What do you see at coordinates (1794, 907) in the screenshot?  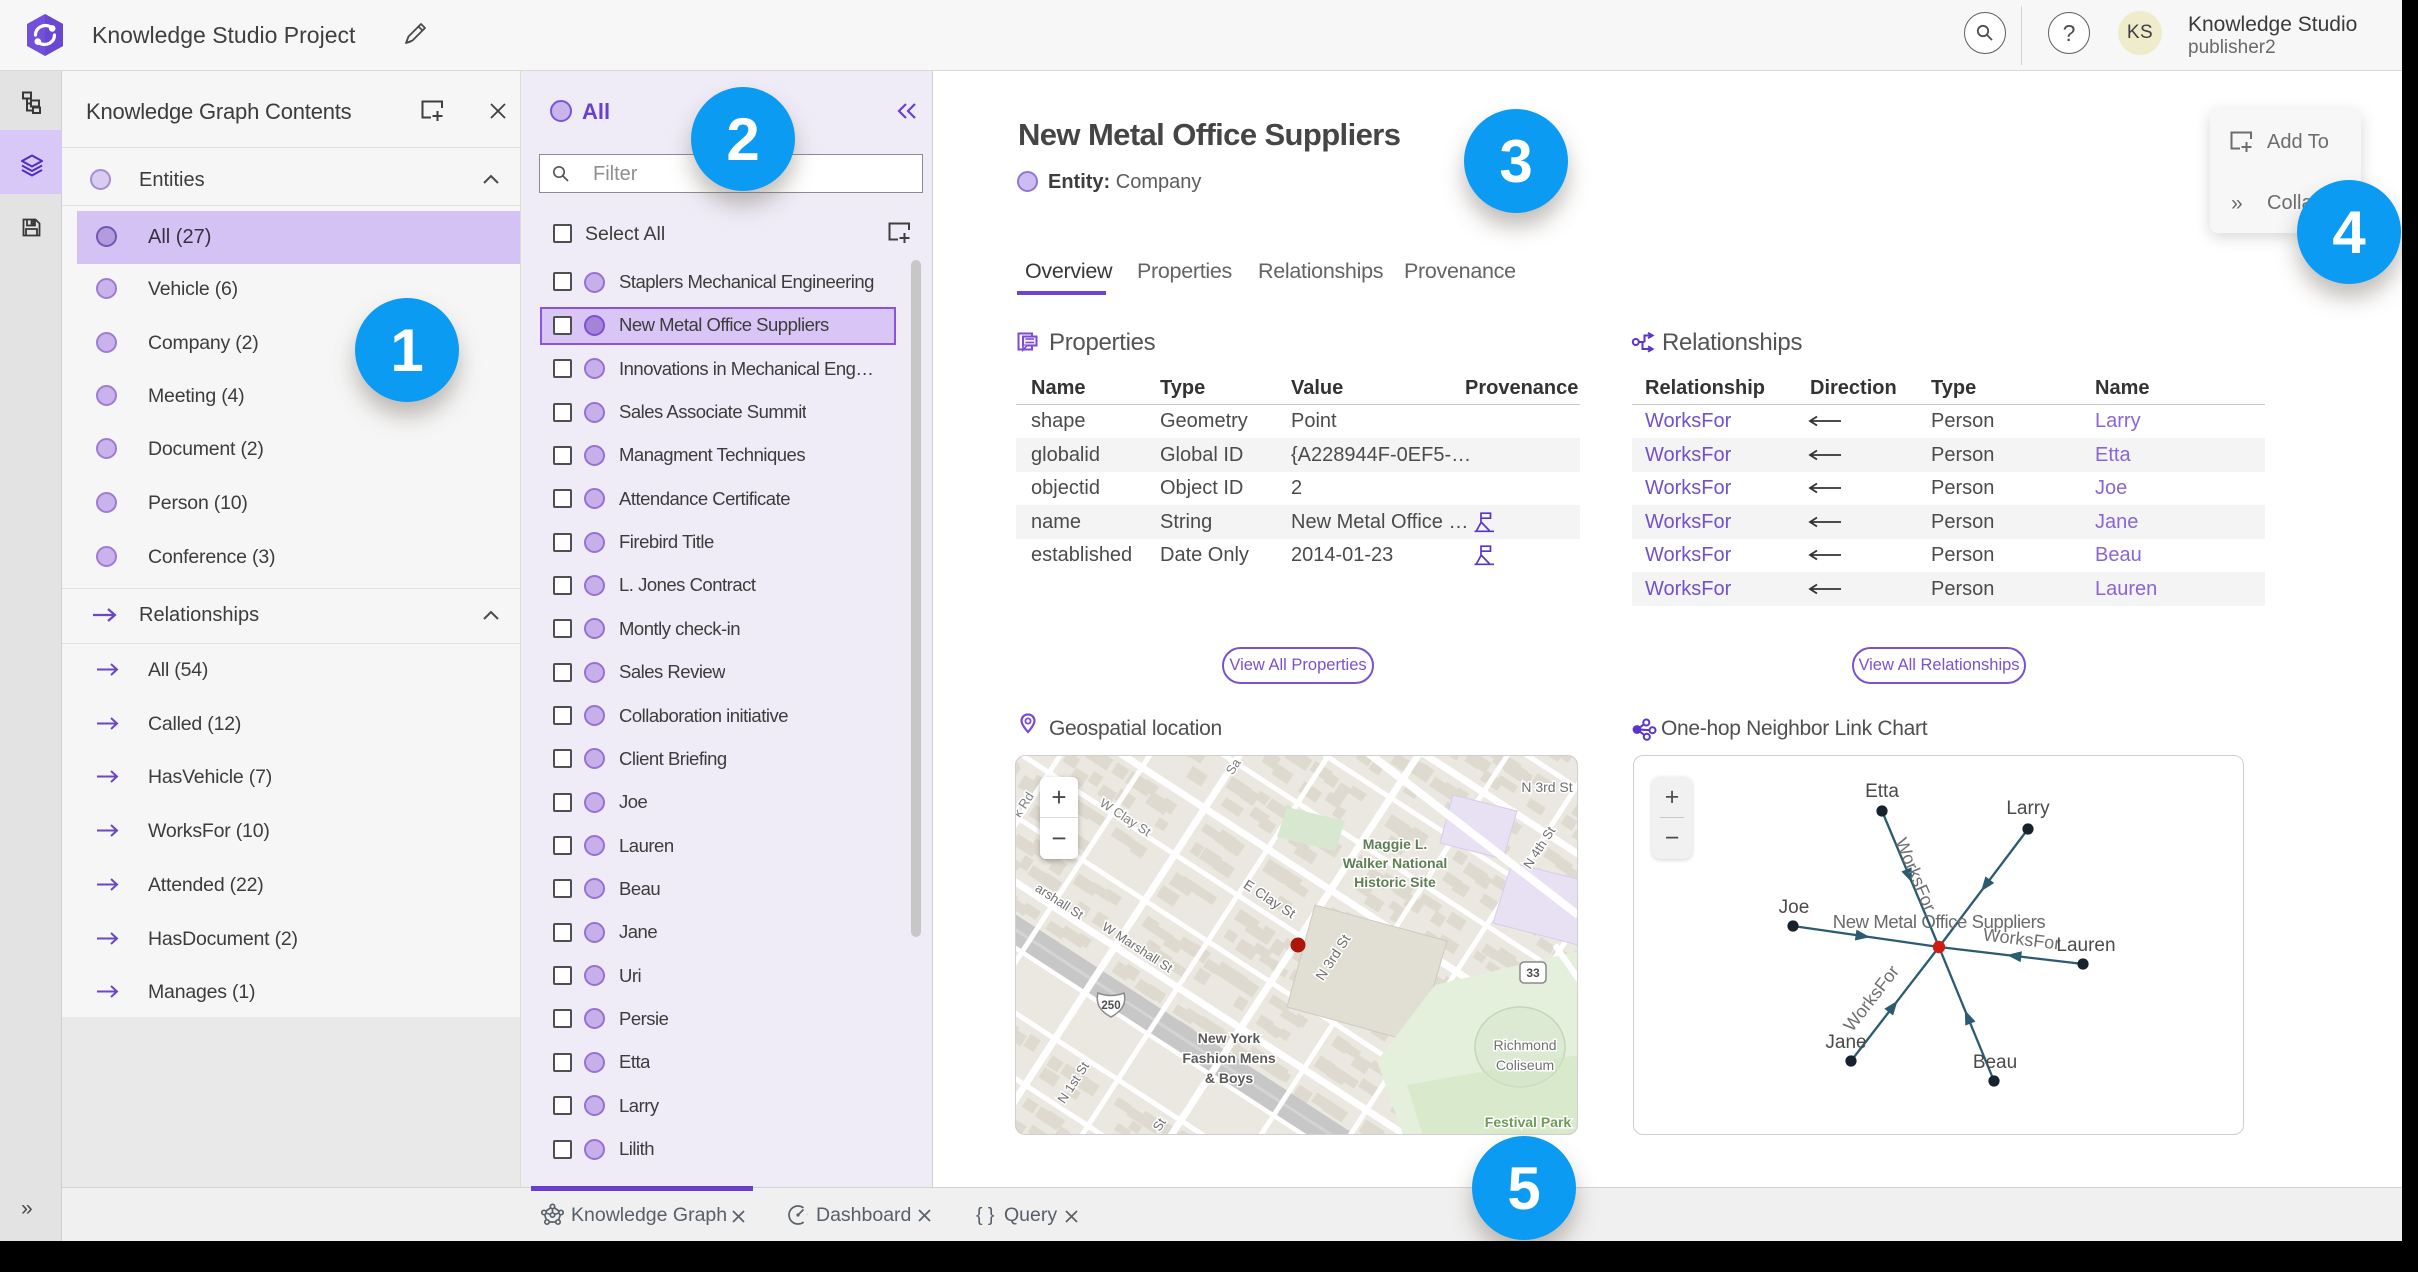 I see `svg-text: Joe` at bounding box center [1794, 907].